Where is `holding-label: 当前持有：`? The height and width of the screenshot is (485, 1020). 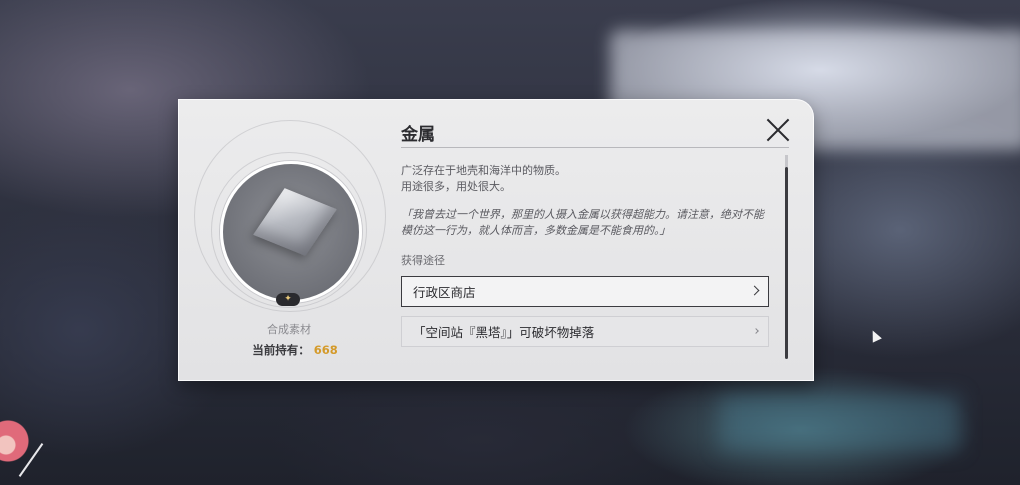
holding-label: 当前持有： is located at coordinates (281, 350).